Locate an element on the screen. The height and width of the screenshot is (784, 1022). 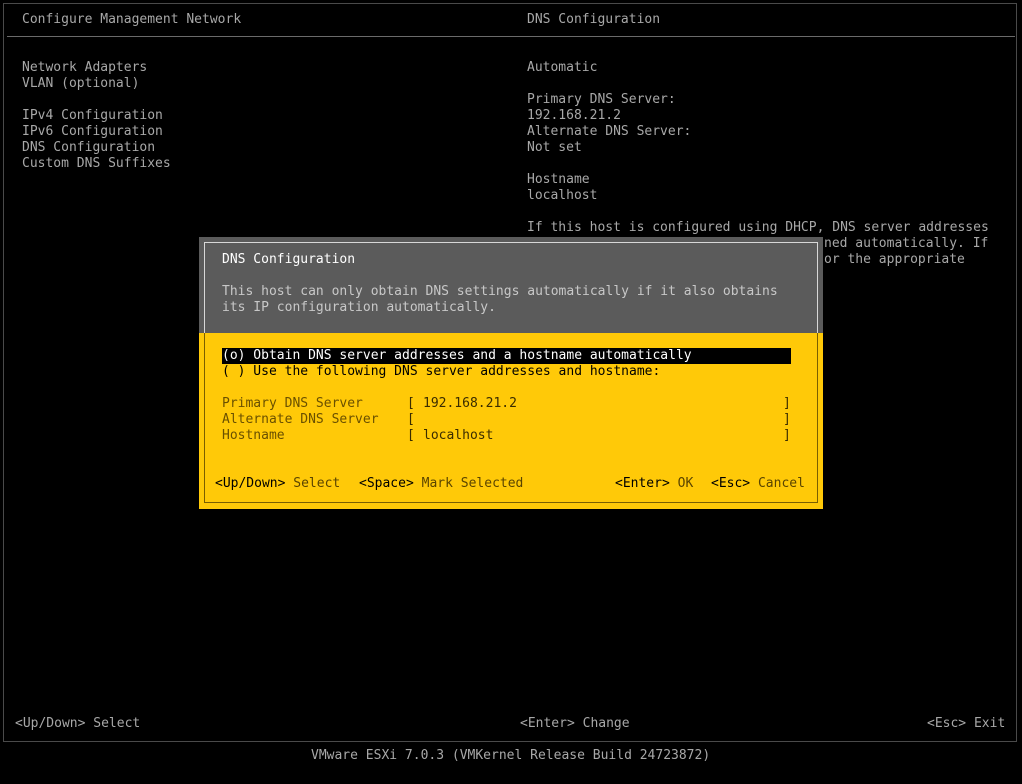
bottom-updown-text: Select is located at coordinates (117, 723).